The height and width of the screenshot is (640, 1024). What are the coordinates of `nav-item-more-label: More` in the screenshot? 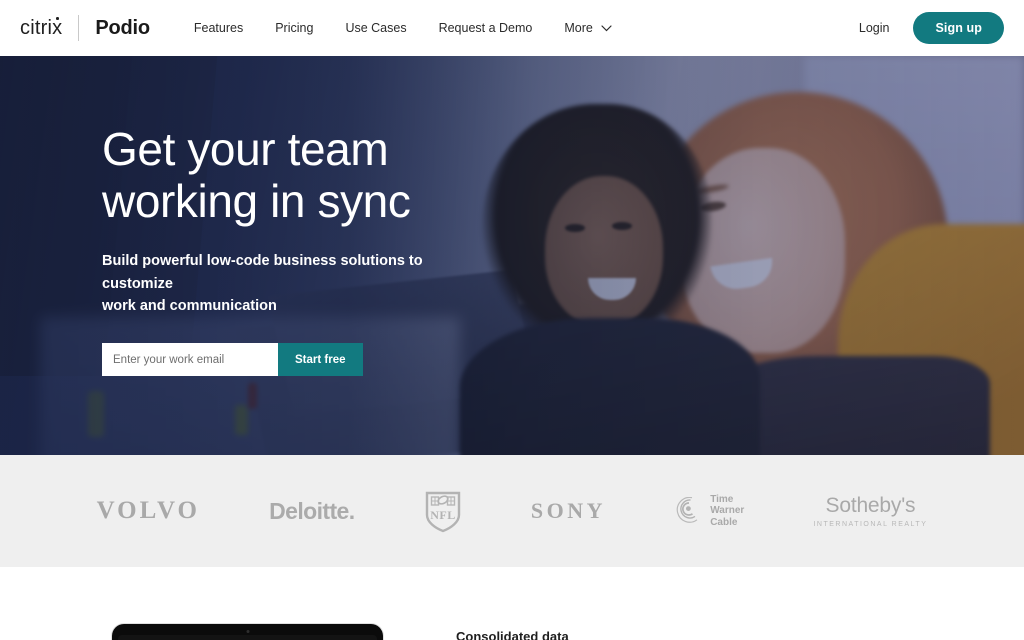 It's located at (578, 28).